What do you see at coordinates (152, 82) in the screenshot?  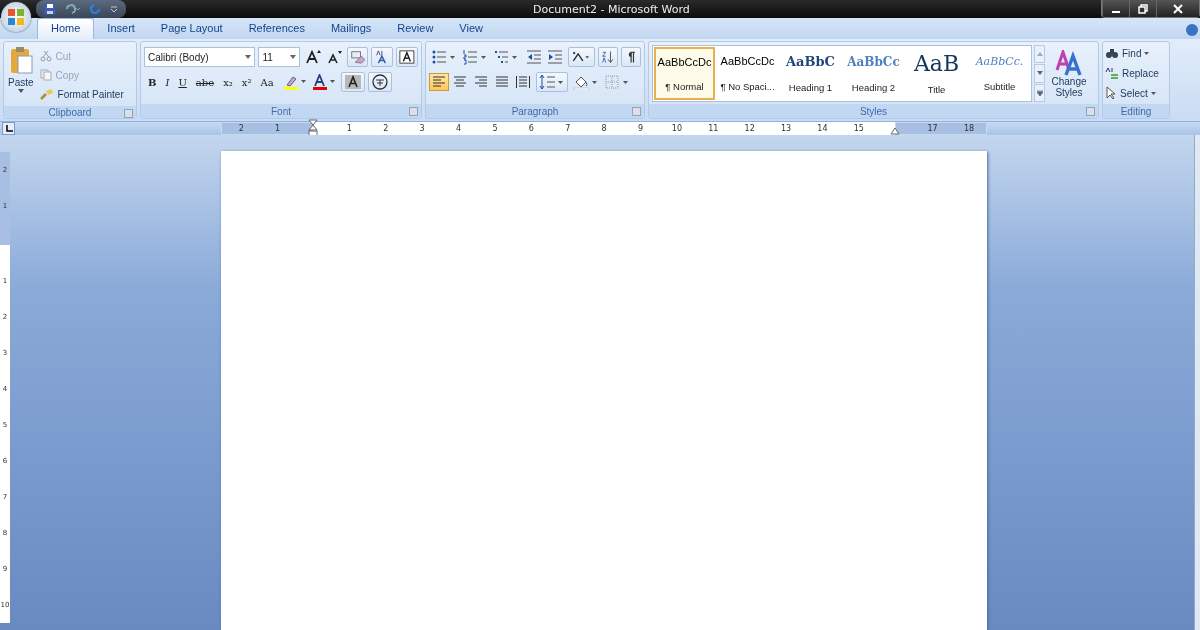 I see `format-button: B` at bounding box center [152, 82].